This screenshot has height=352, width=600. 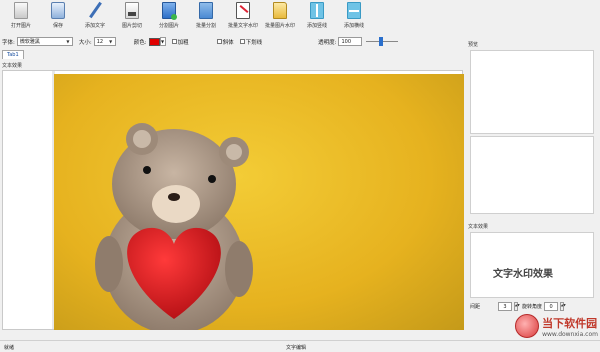 I want to click on color-swatch, so click(x=154, y=41).